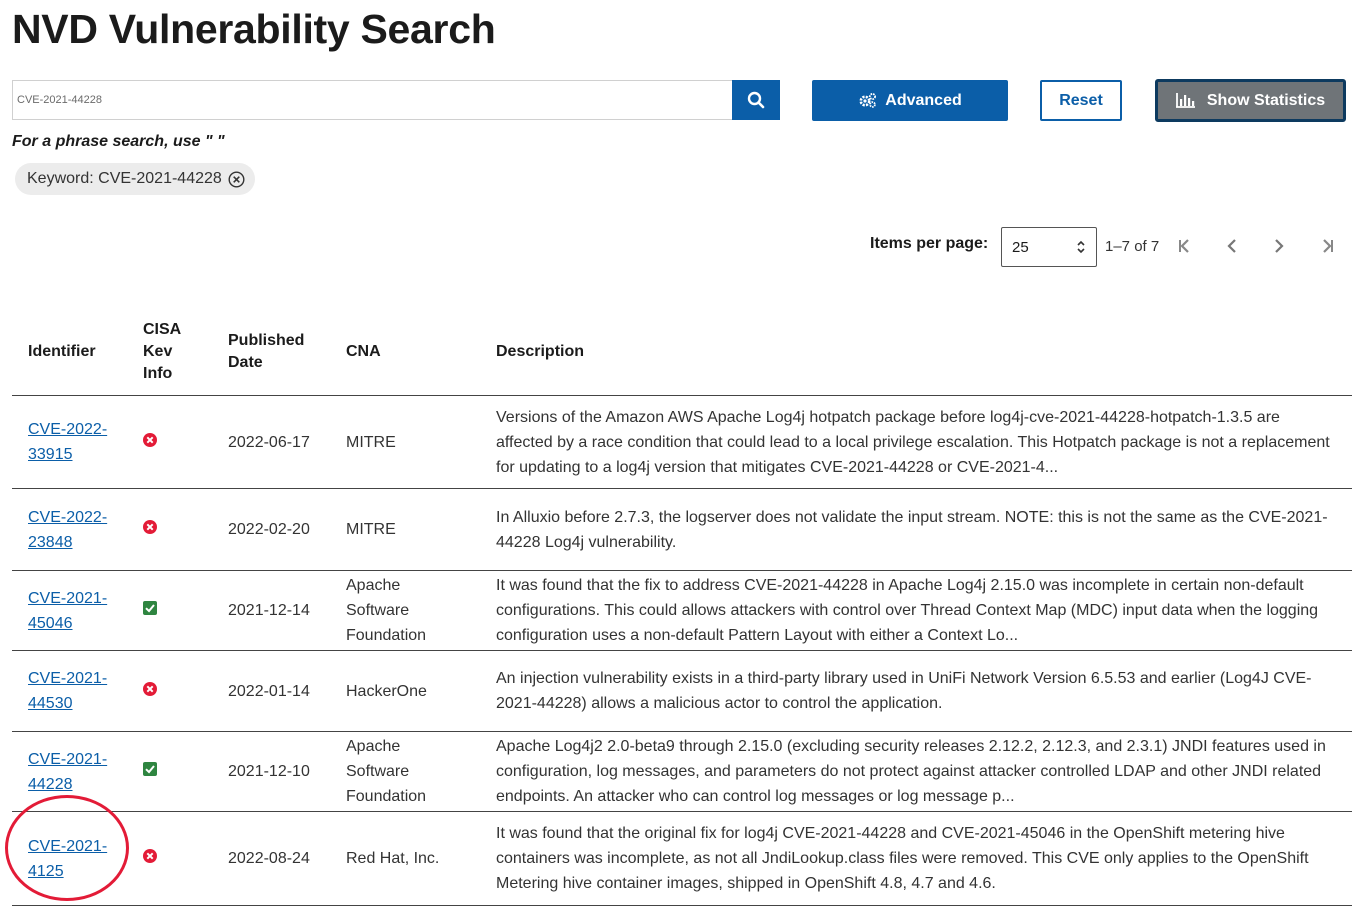 The image size is (1368, 906). I want to click on last-page-button, so click(1328, 246).